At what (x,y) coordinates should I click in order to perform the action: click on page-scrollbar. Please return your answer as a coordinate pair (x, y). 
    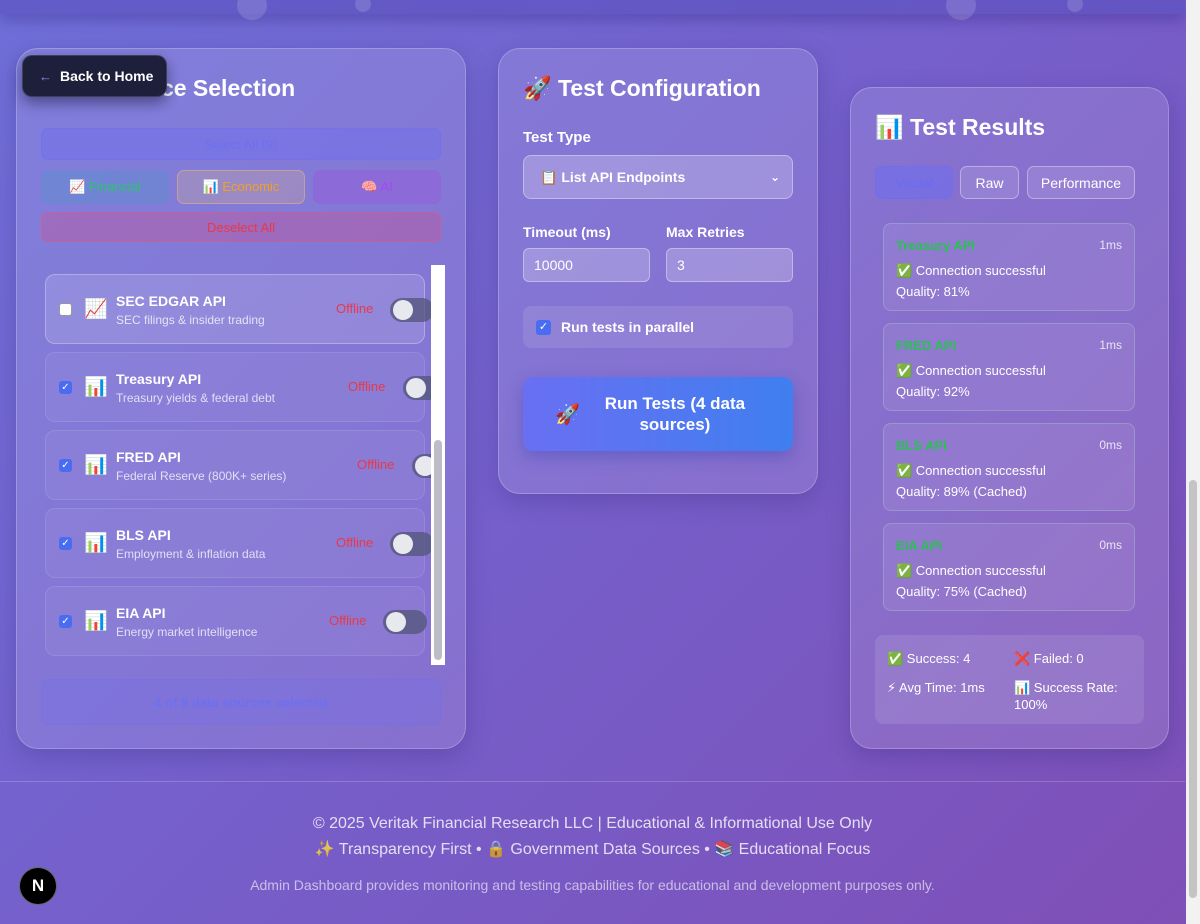
    Looking at the image, I should click on (1193, 462).